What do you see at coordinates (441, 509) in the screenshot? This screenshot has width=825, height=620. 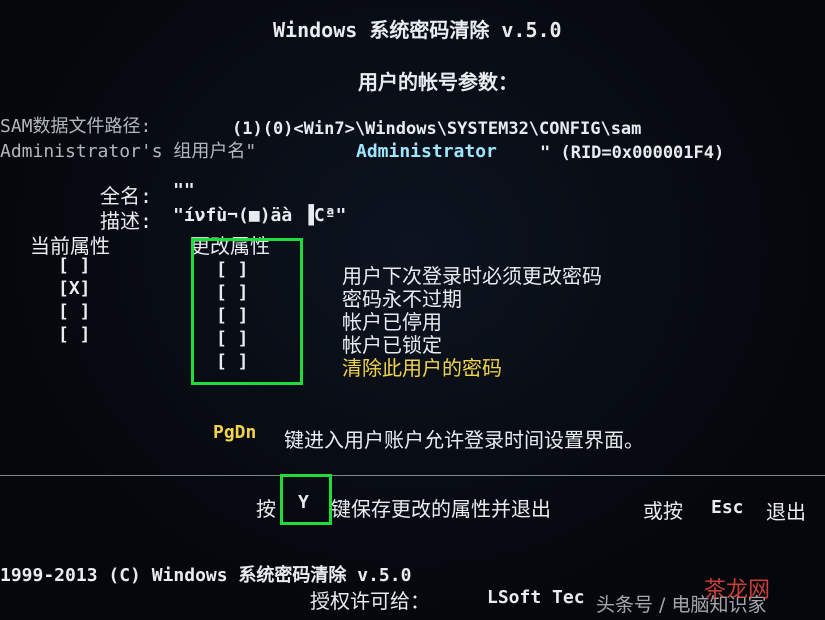 I see `save-exit-instruction: 键保存更改的属性并退出` at bounding box center [441, 509].